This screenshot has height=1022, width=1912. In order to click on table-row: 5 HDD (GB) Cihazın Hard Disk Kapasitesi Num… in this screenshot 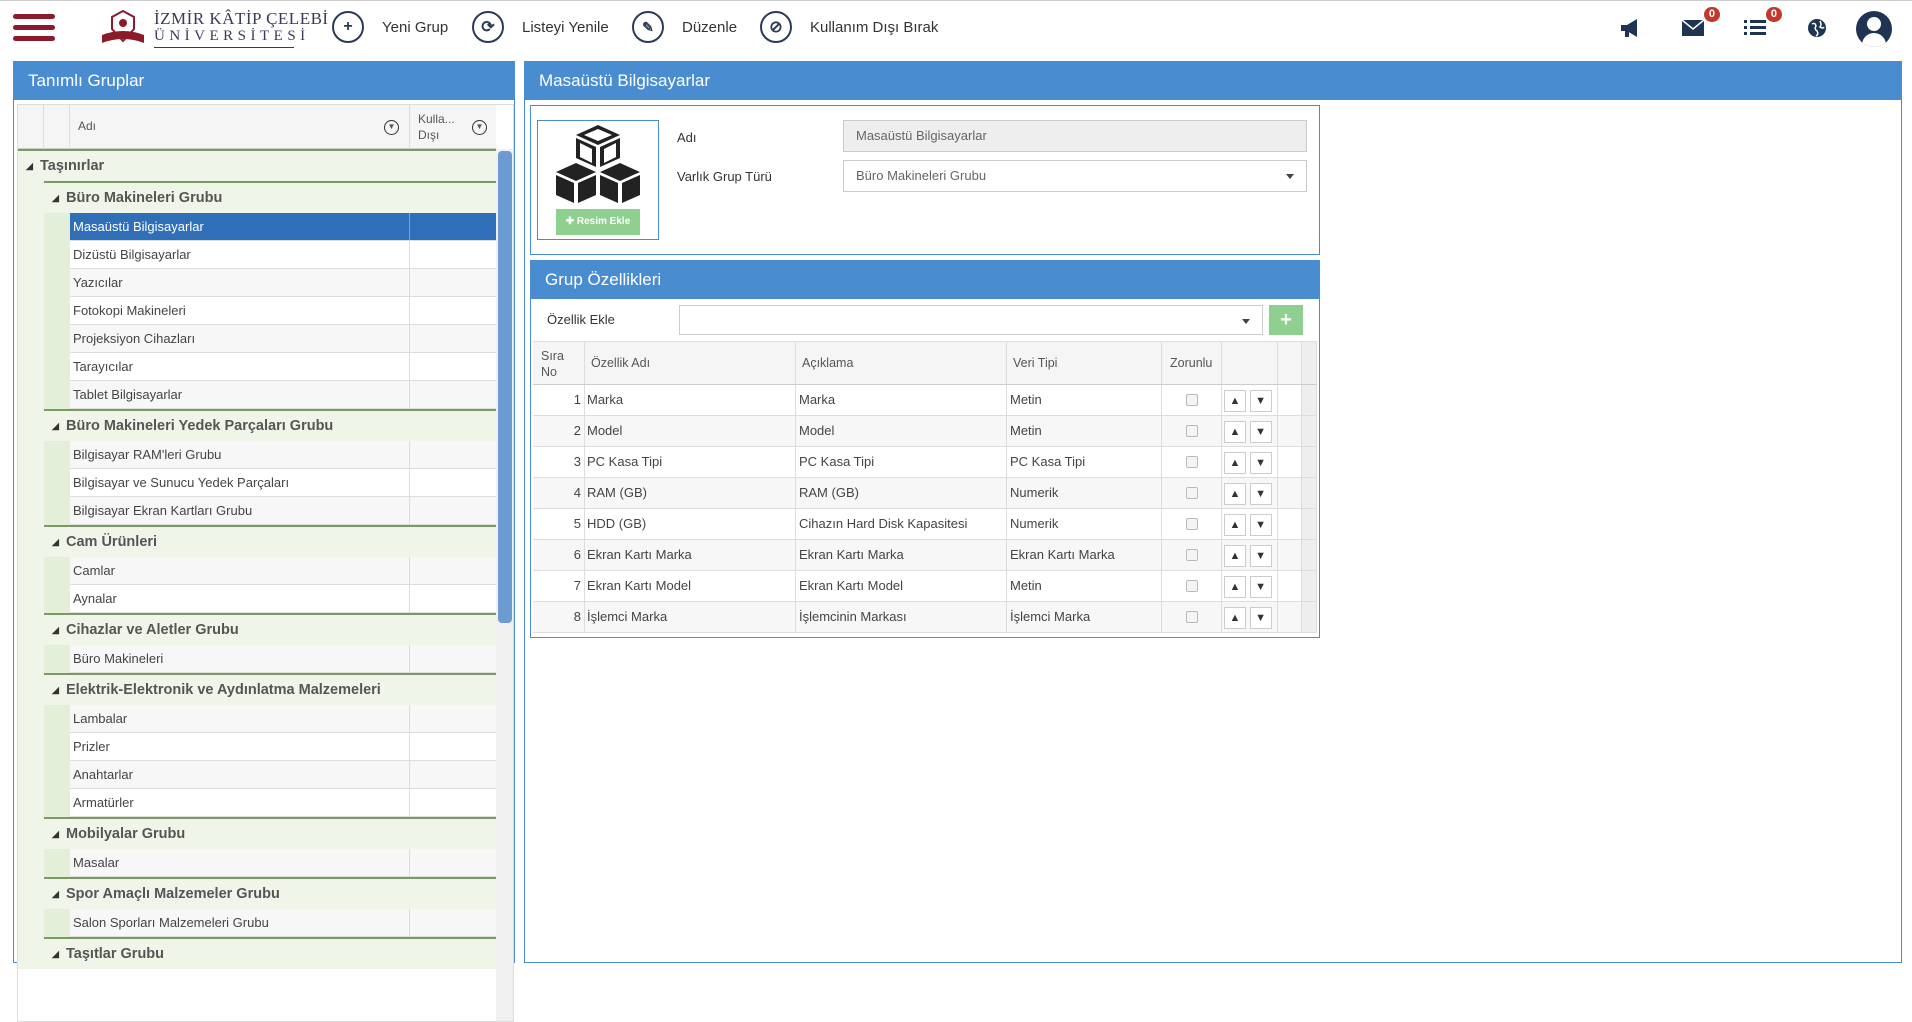, I will do `click(925, 524)`.